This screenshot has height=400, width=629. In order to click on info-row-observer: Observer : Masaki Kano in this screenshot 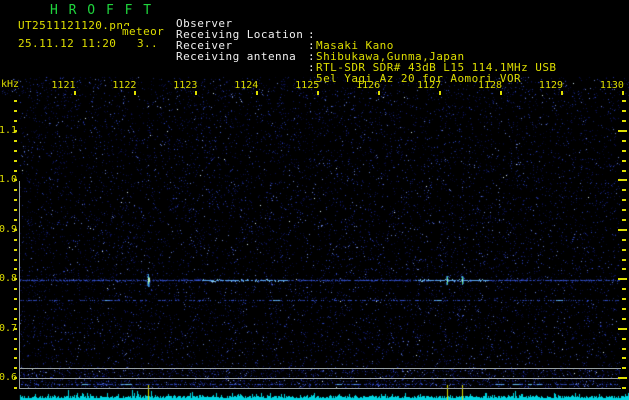, I will do `click(314, 29)`.